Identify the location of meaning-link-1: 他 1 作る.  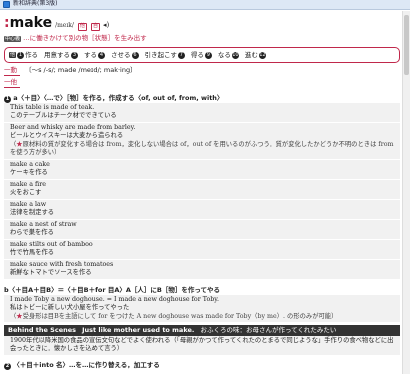
(23, 55).